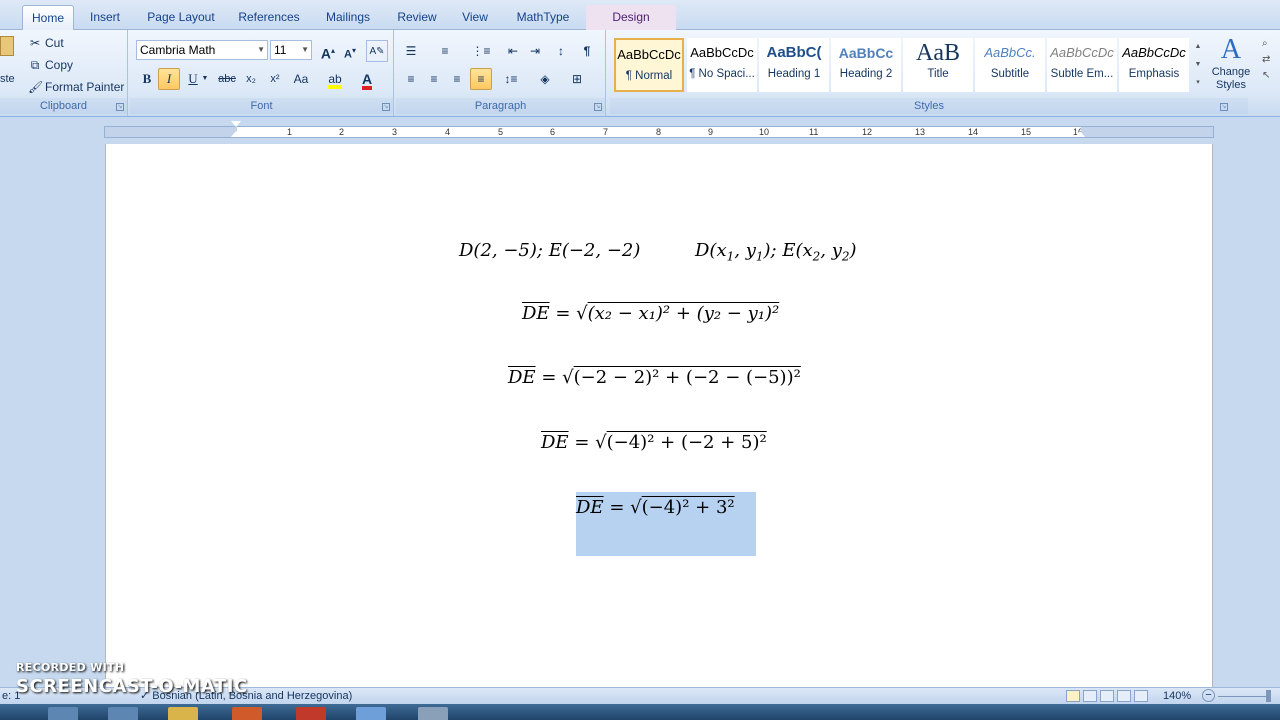 The image size is (1280, 720). Describe the element at coordinates (481, 51) in the screenshot. I see `multilevel-list-button: ⋮≡` at that location.